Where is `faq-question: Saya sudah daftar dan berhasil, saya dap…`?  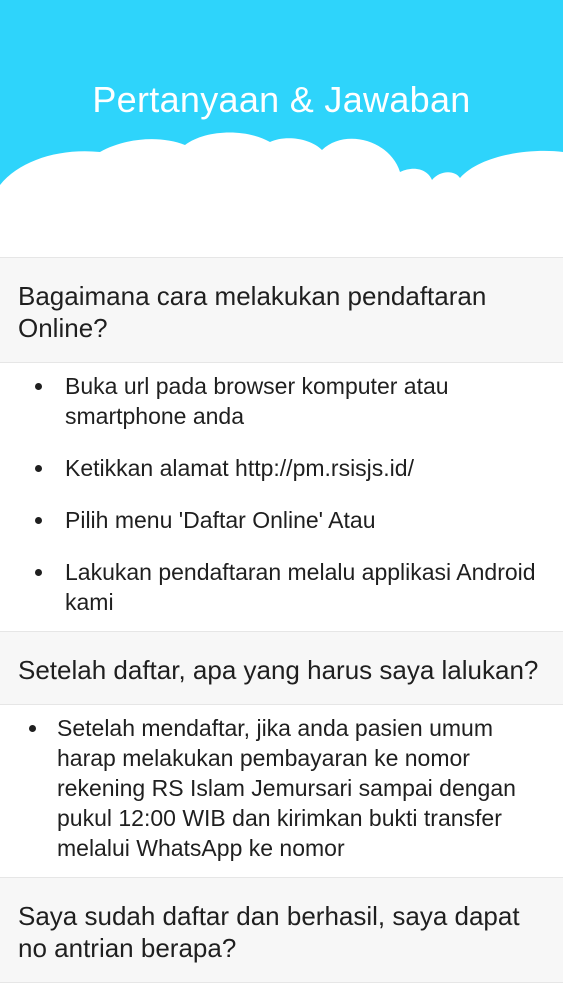
faq-question: Saya sudah daftar dan berhasil, saya dap… is located at coordinates (281, 930).